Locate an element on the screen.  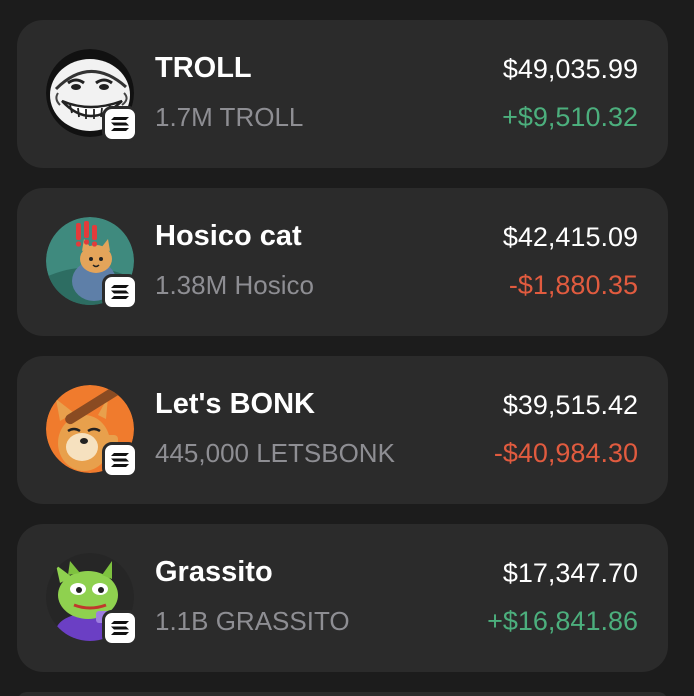
token-change: +$9,510.32 is located at coordinates (570, 117).